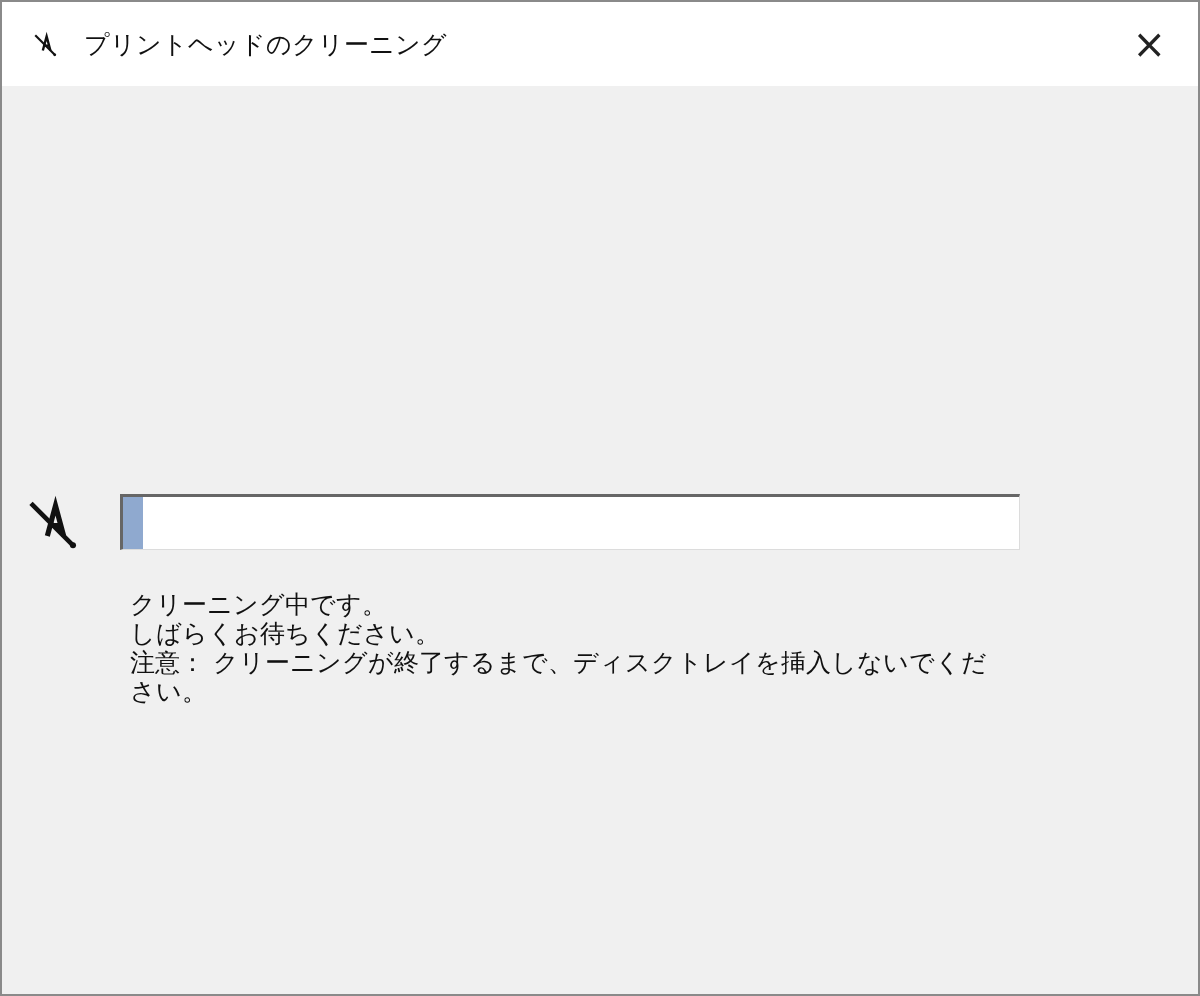 This screenshot has height=996, width=1200. Describe the element at coordinates (259, 604) in the screenshot. I see `status-message: クリーニング中です。` at that location.